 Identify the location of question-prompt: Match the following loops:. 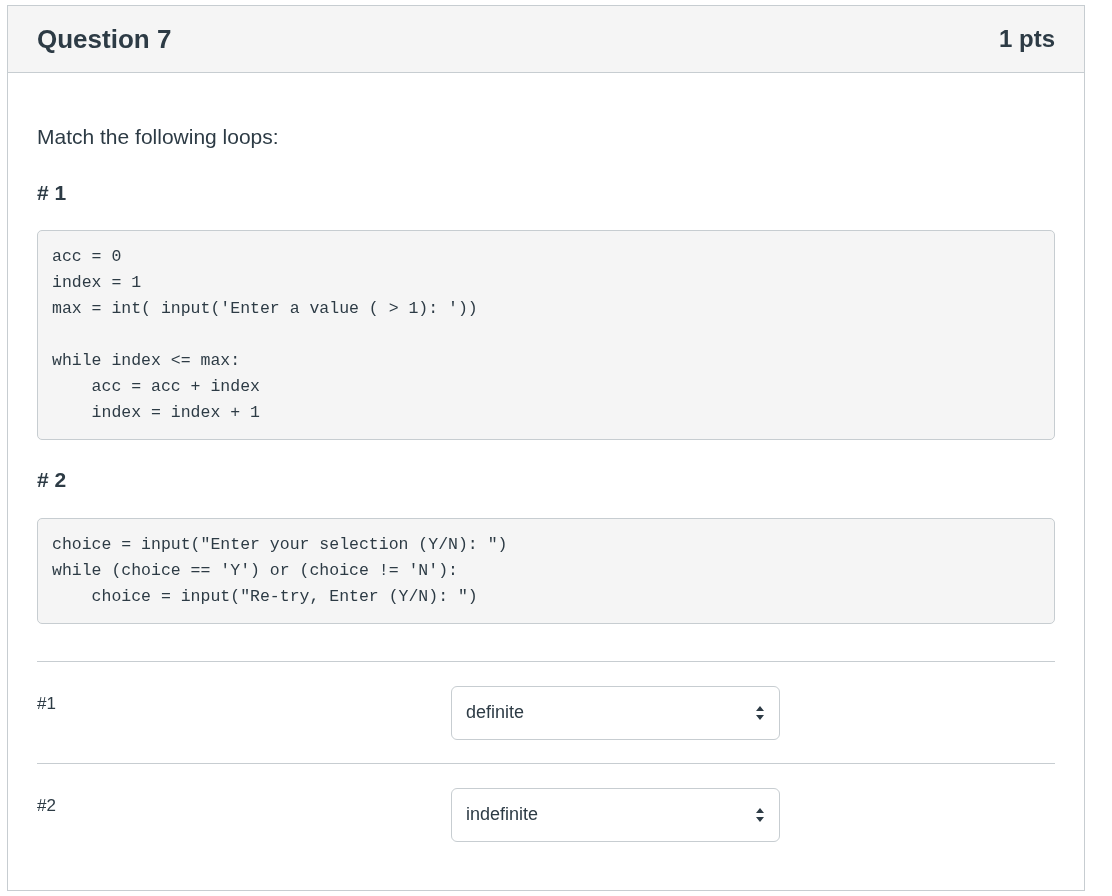
(158, 137).